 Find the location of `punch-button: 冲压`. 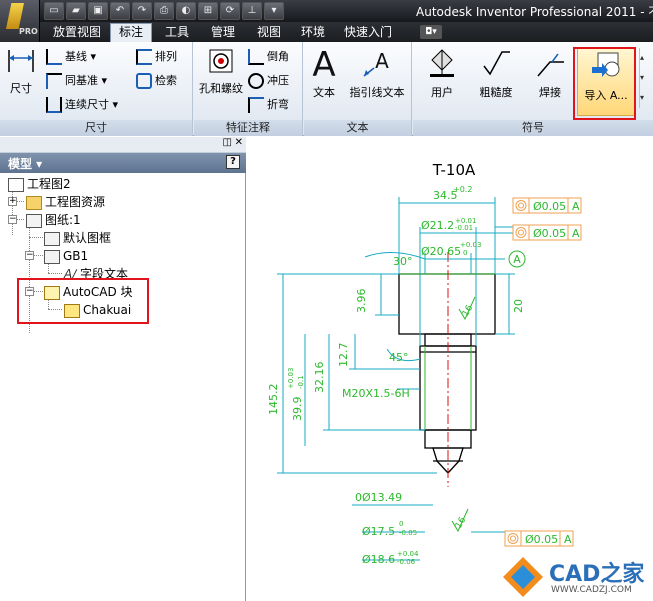

punch-button: 冲压 is located at coordinates (268, 81).